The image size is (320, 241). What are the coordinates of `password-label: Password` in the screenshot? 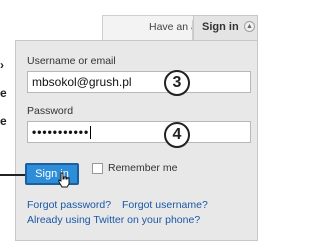 It's located at (50, 111).